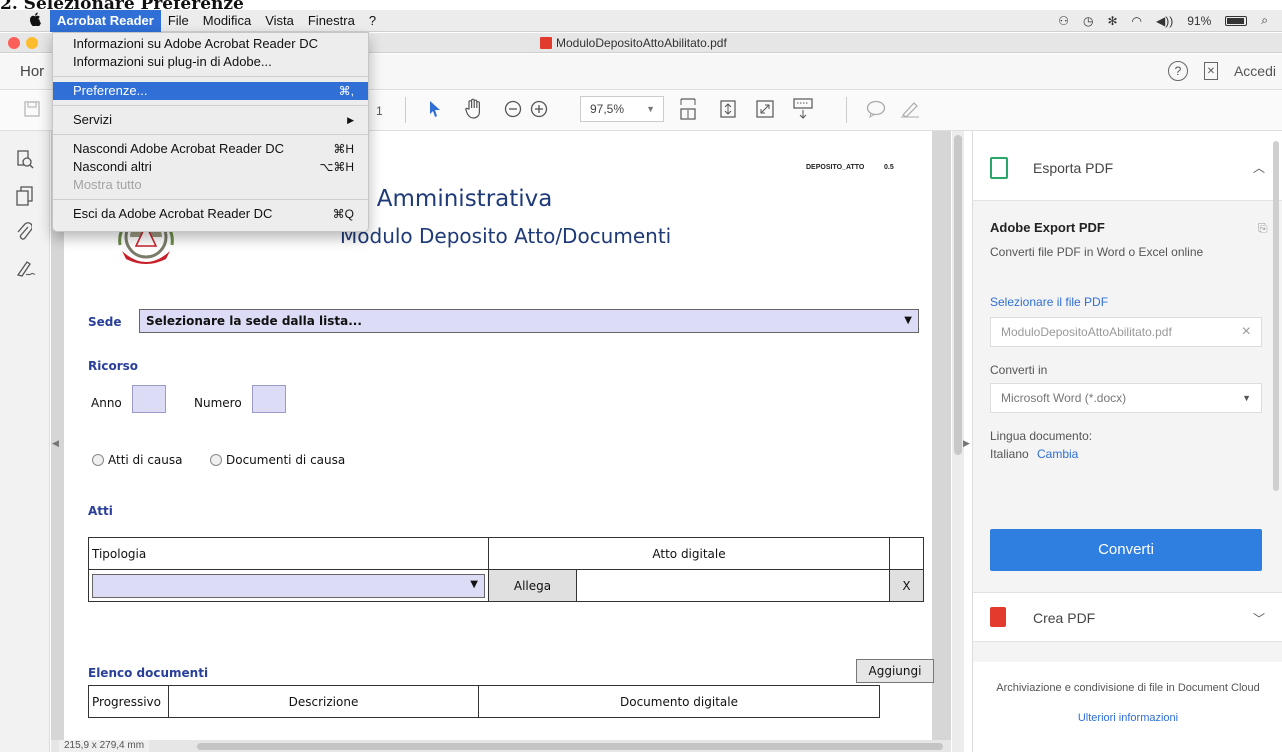 The width and height of the screenshot is (1282, 752). I want to click on tipologia-select: ▼, so click(288, 585).